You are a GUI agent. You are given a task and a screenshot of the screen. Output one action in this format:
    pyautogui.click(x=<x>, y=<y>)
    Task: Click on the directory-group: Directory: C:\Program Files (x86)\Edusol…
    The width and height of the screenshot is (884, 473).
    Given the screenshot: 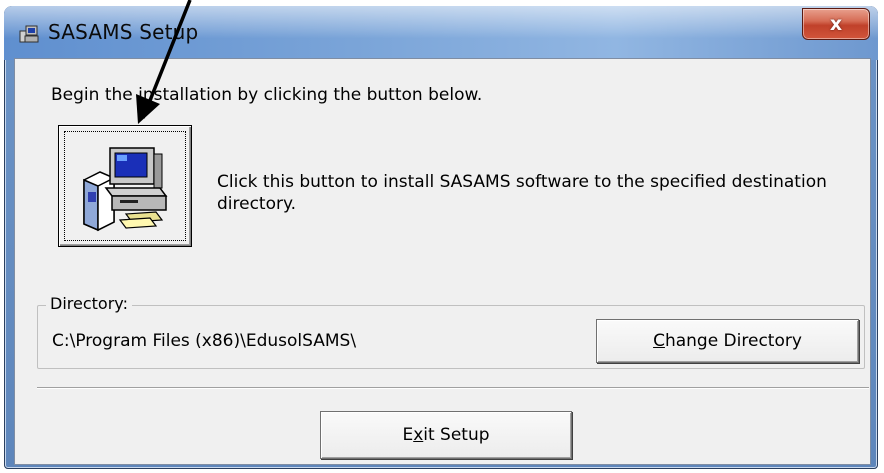 What is the action you would take?
    pyautogui.click(x=451, y=331)
    